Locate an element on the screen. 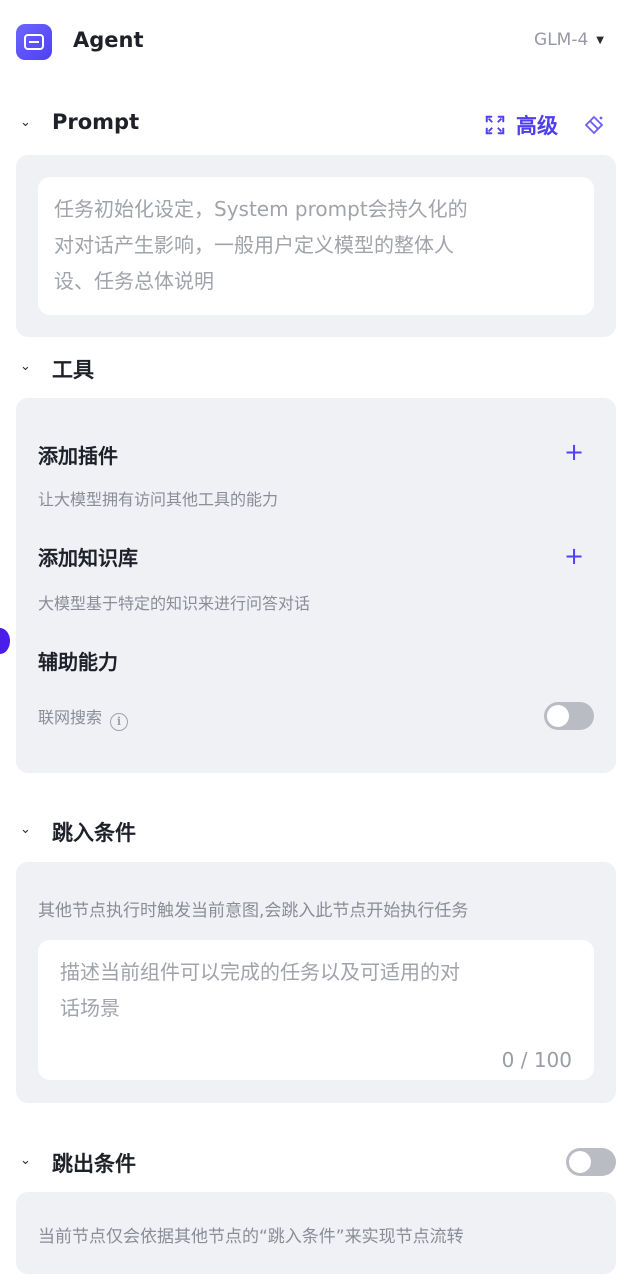 The height and width of the screenshot is (1280, 632). tools-section-header: ⌄ 工具 is located at coordinates (316, 369).